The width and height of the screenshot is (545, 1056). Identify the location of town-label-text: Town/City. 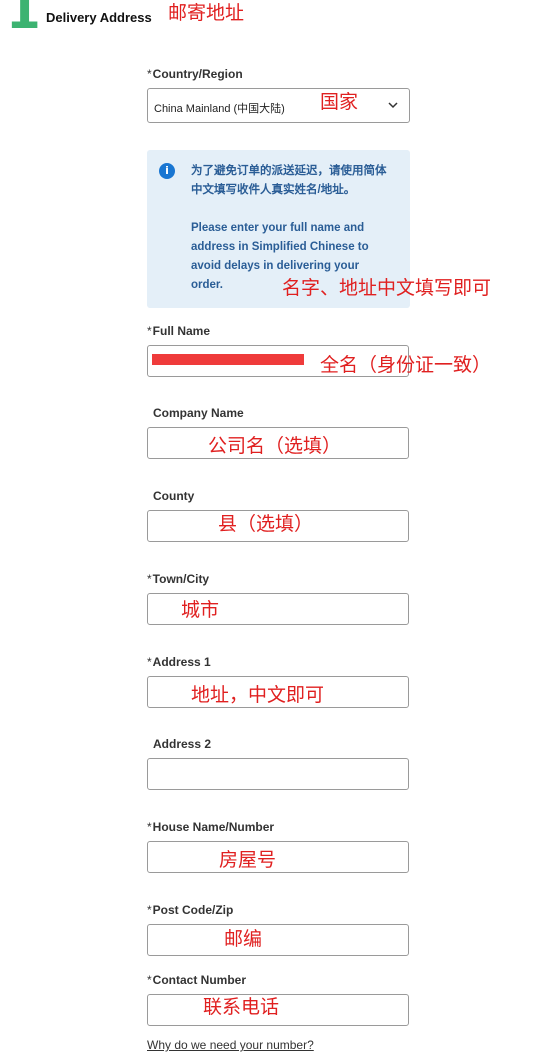
(181, 579).